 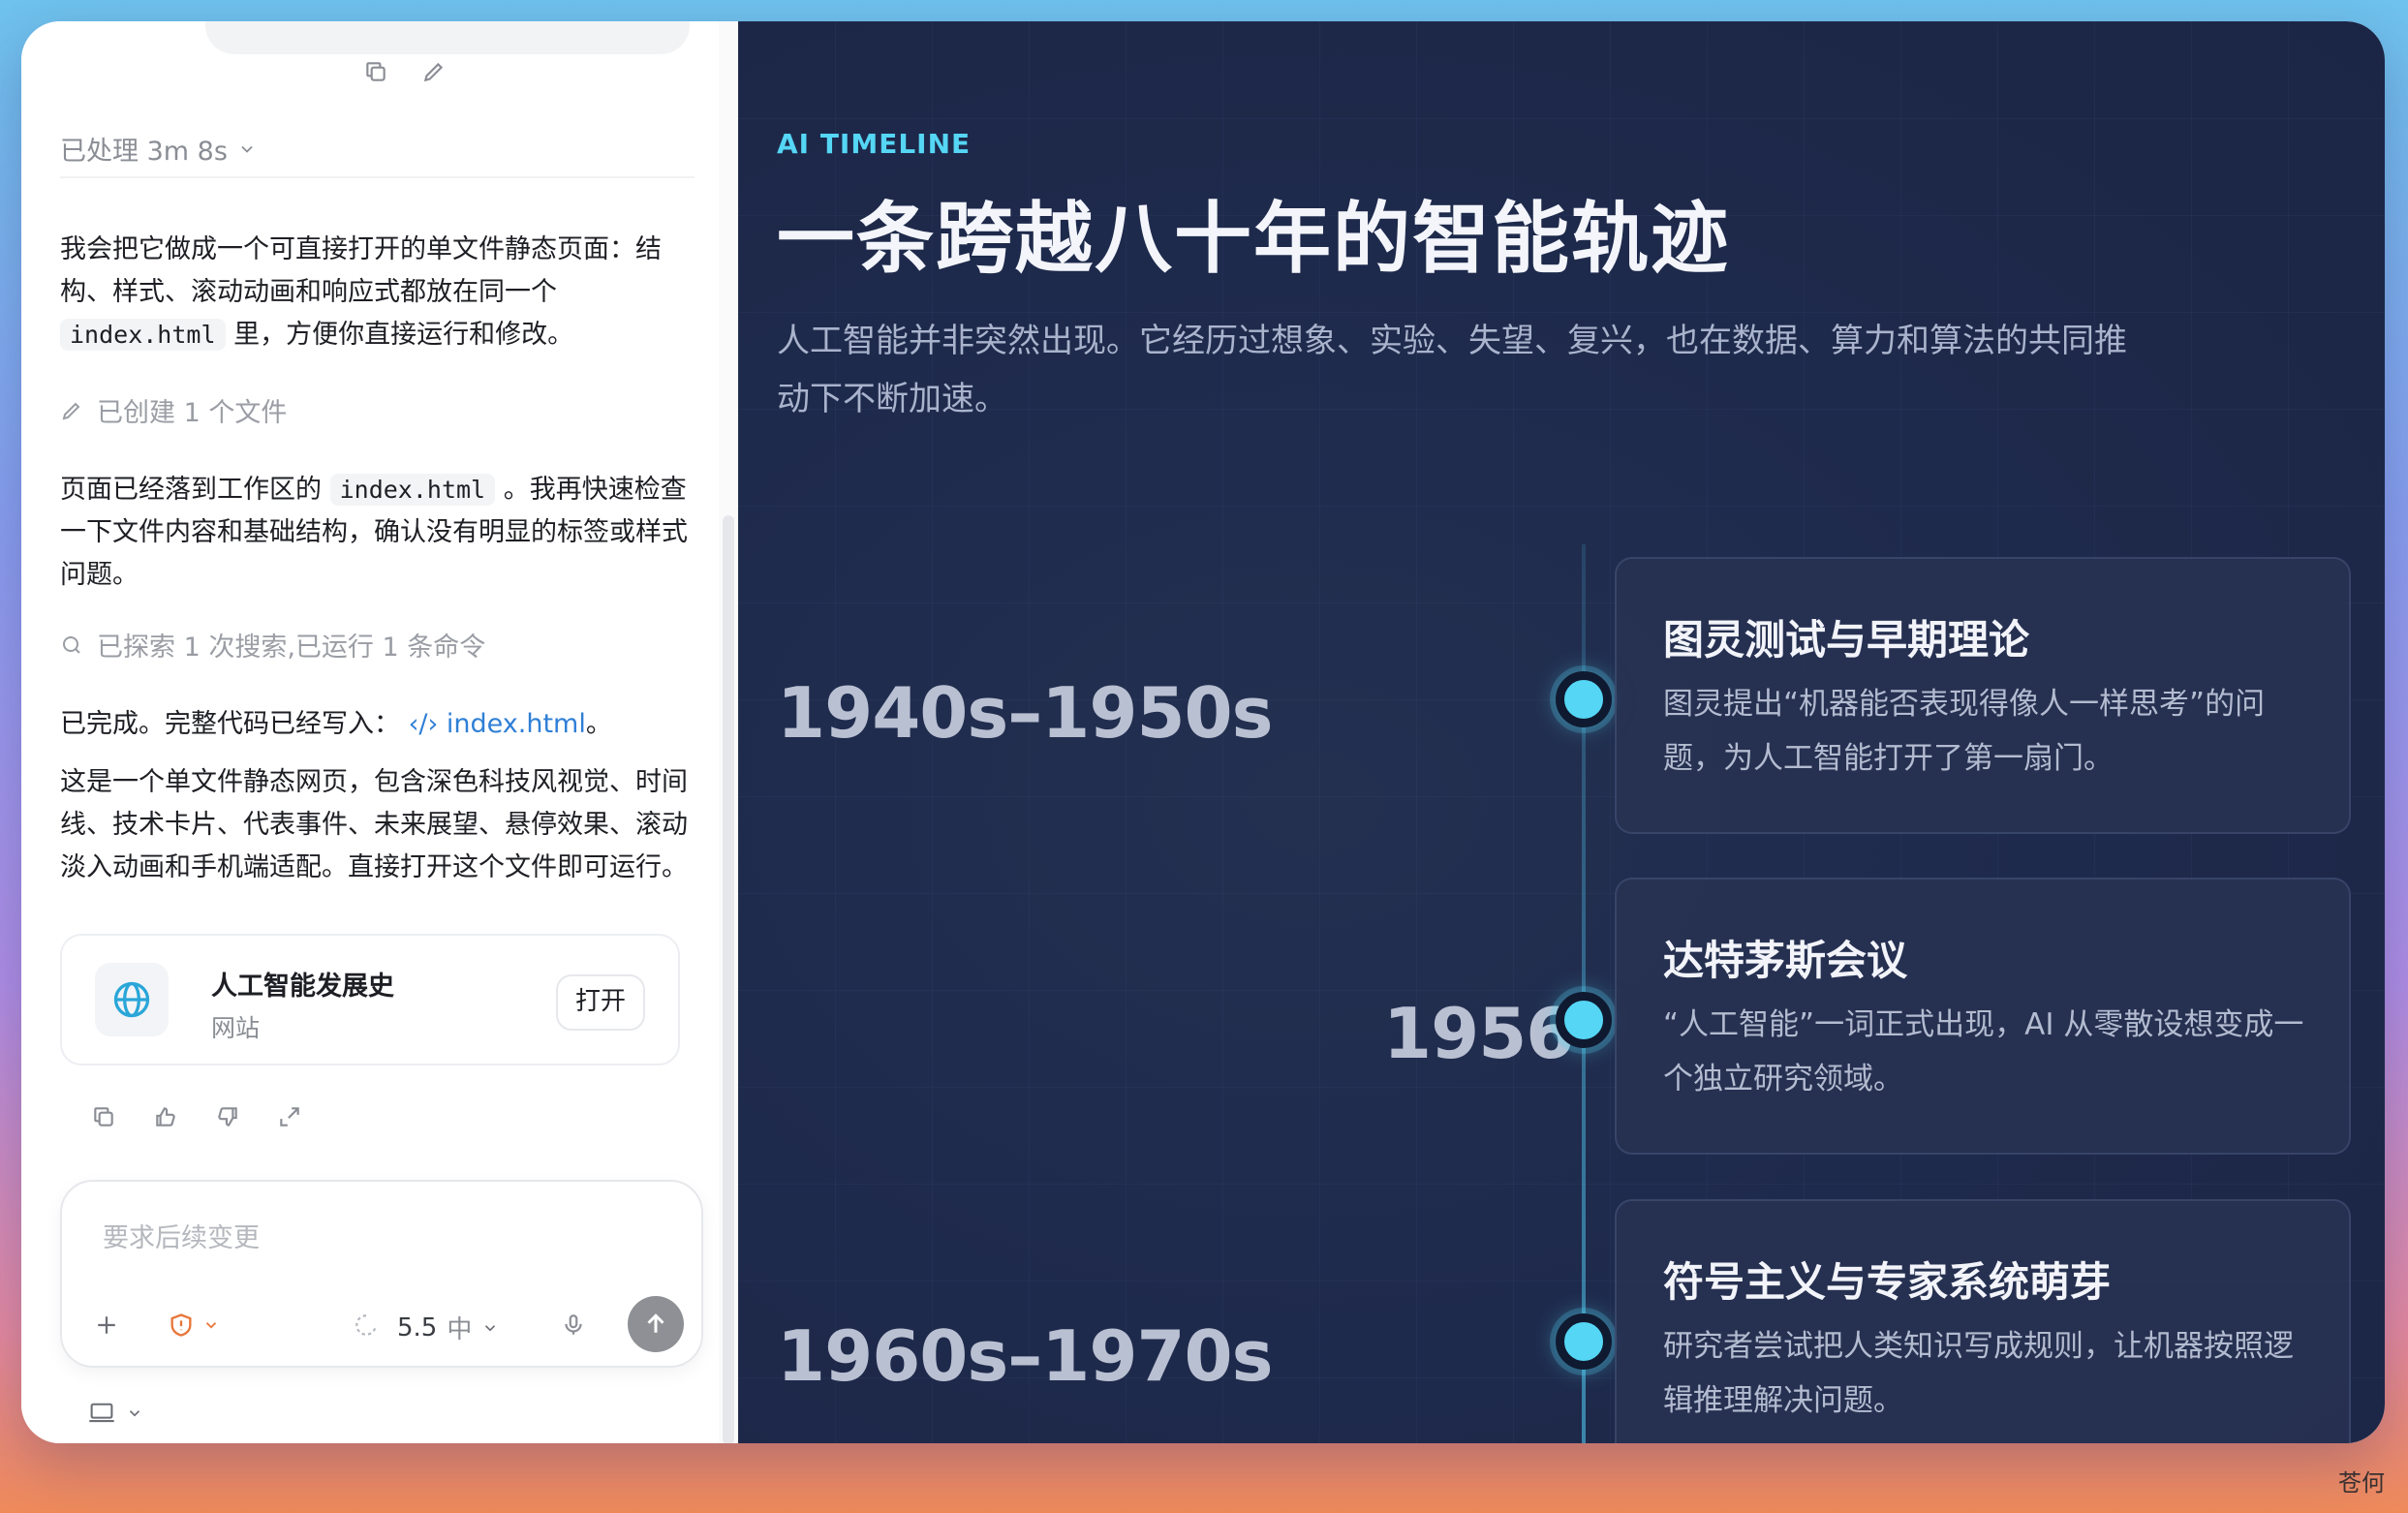 I want to click on loading-spinner-icon, so click(x=366, y=1325).